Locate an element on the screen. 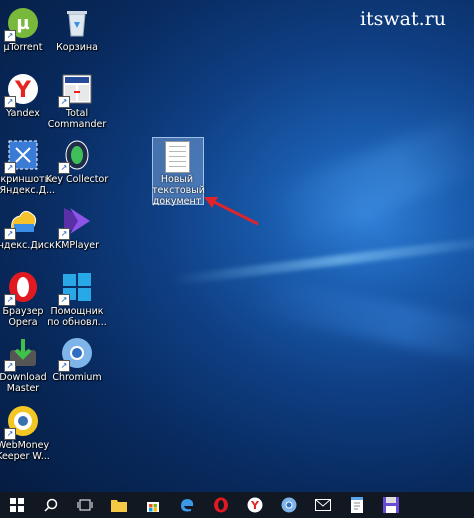 Image resolution: width=474 pixels, height=518 pixels. icon-label: Key Collector is located at coordinates (77, 179).